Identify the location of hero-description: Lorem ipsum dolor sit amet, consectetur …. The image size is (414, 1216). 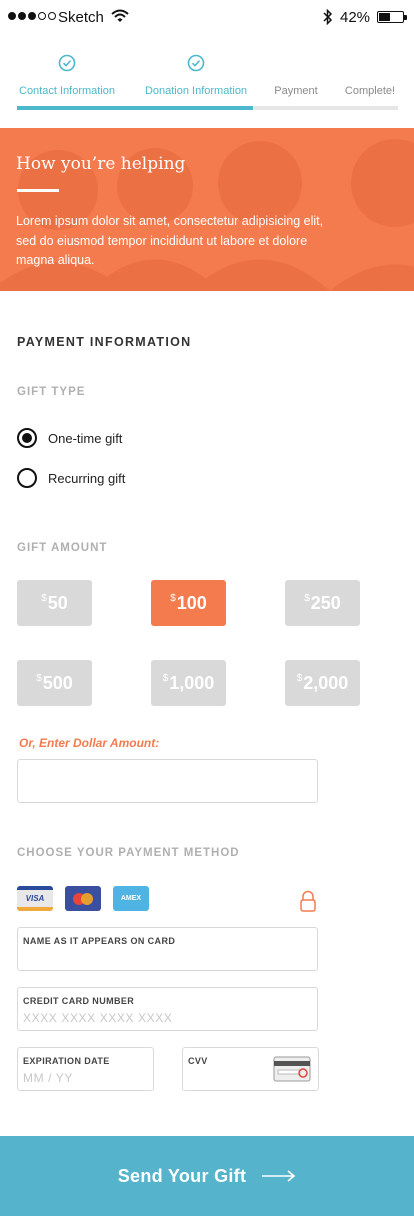
(170, 240).